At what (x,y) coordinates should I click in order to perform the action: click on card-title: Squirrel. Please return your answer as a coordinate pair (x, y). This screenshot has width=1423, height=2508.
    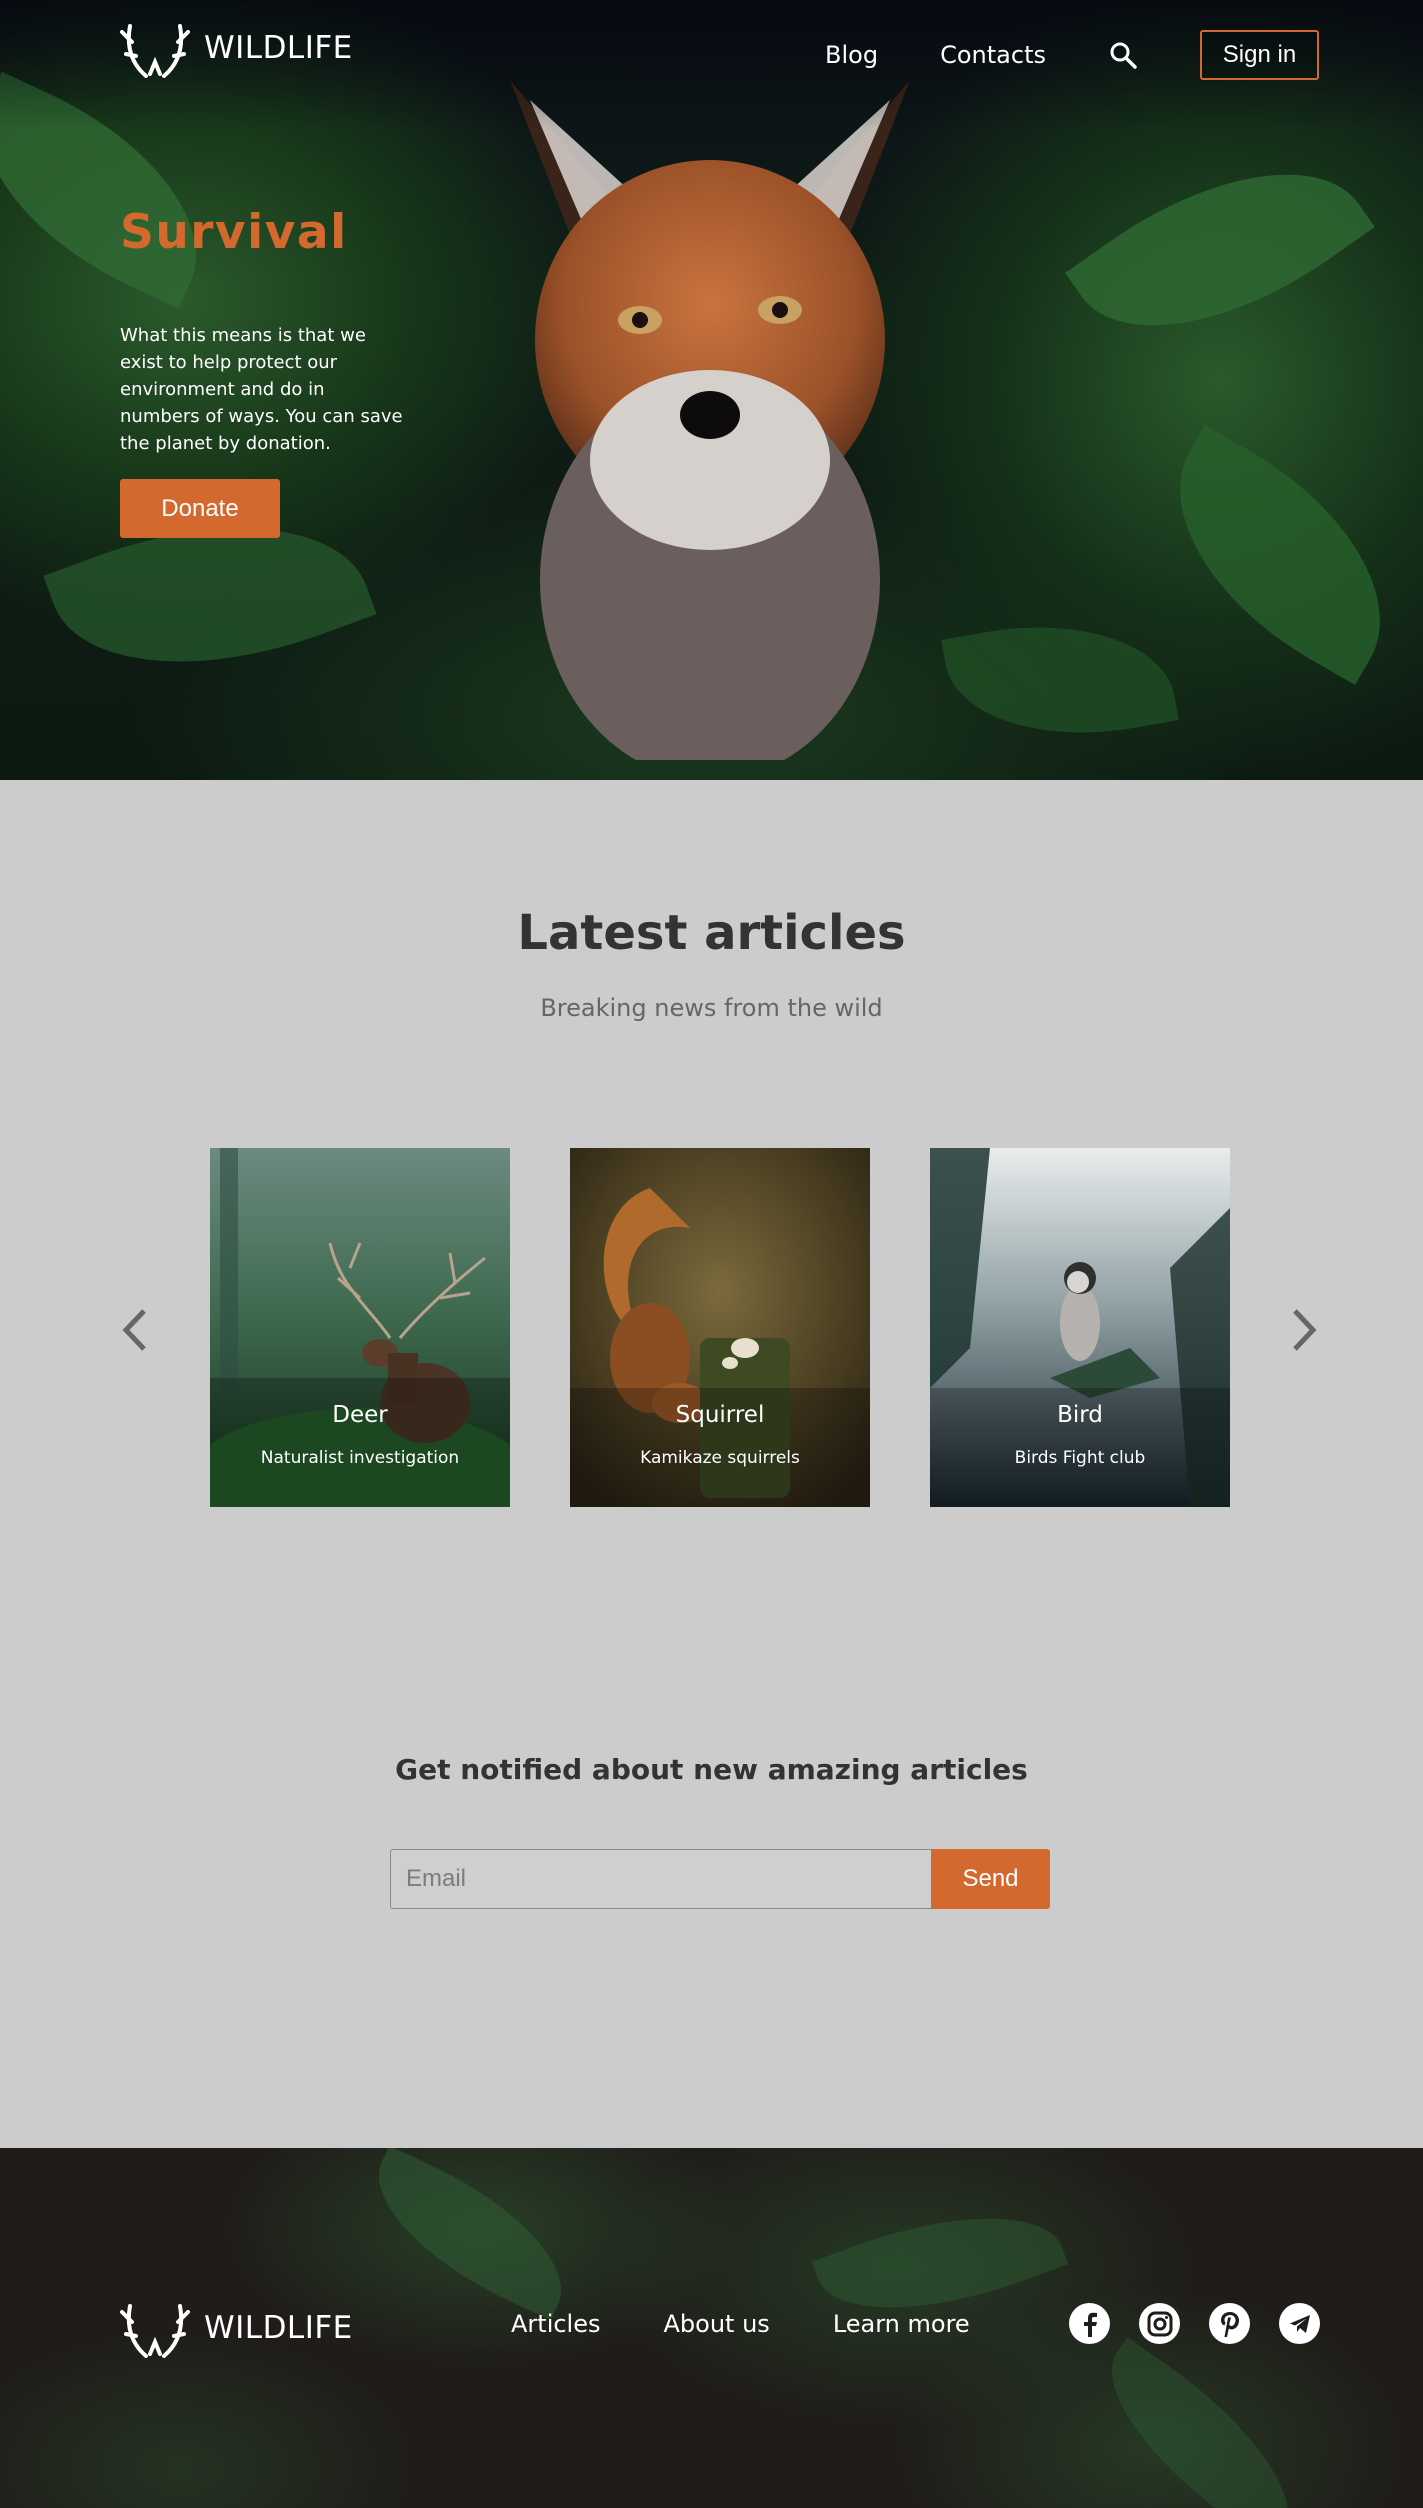
    Looking at the image, I should click on (720, 1415).